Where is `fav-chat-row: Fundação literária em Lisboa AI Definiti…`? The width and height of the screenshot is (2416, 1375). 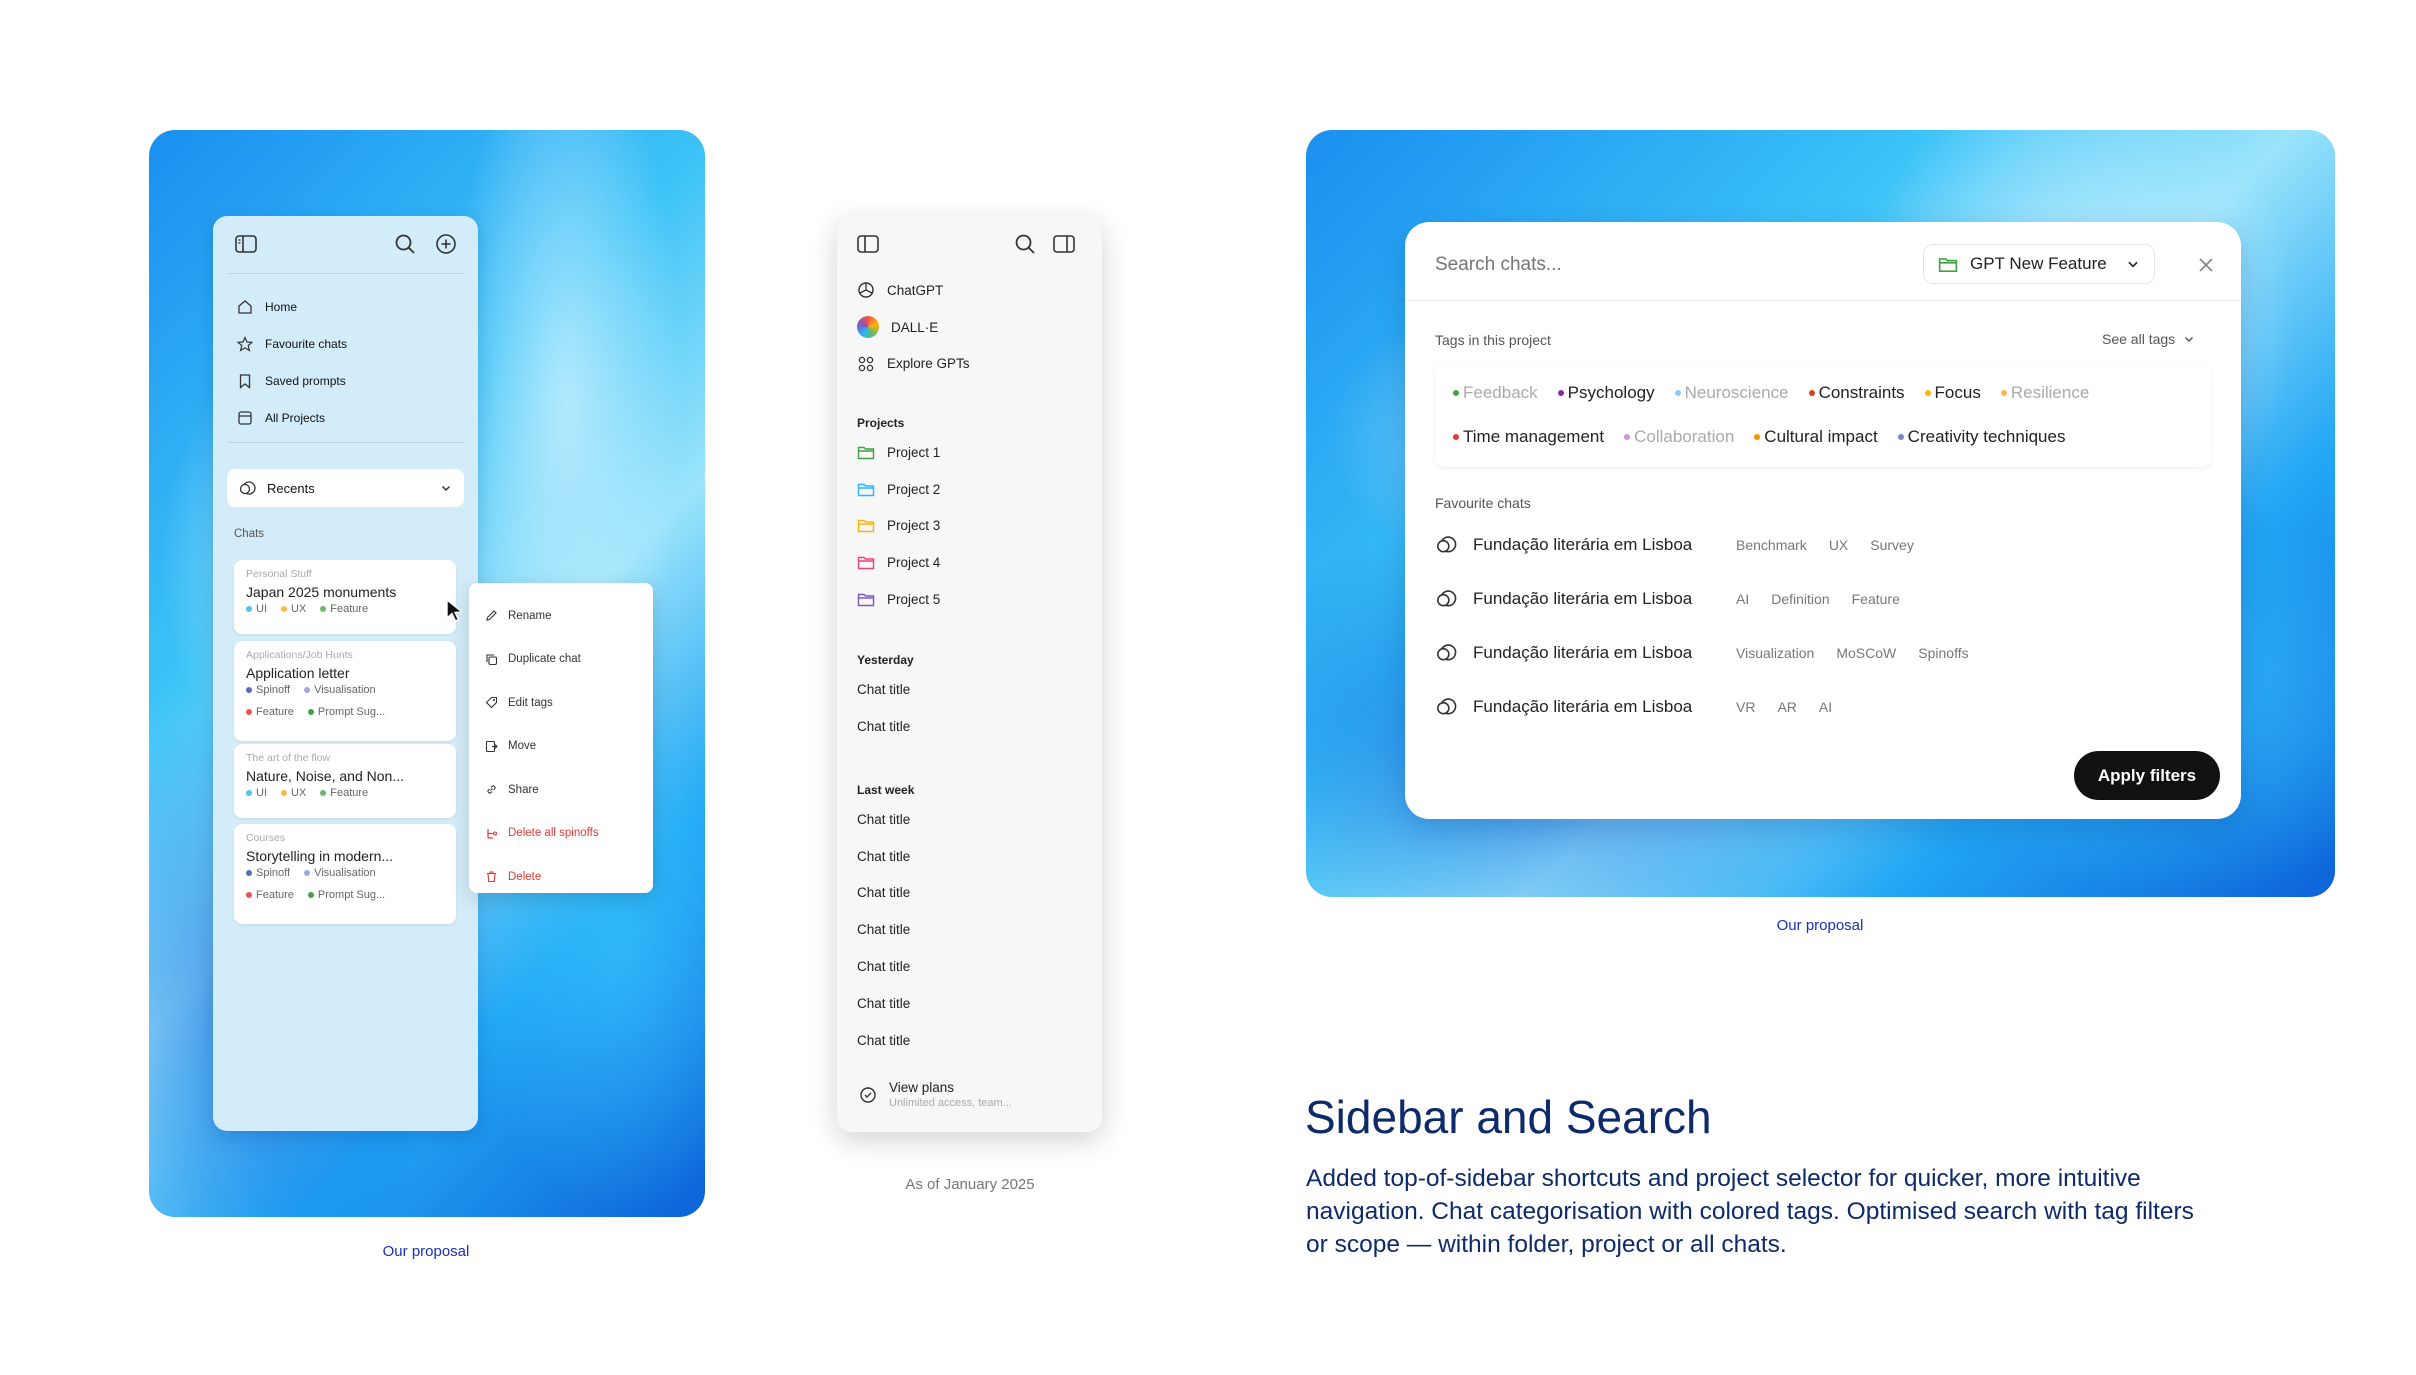 fav-chat-row: Fundação literária em Lisboa AI Definiti… is located at coordinates (1825, 599).